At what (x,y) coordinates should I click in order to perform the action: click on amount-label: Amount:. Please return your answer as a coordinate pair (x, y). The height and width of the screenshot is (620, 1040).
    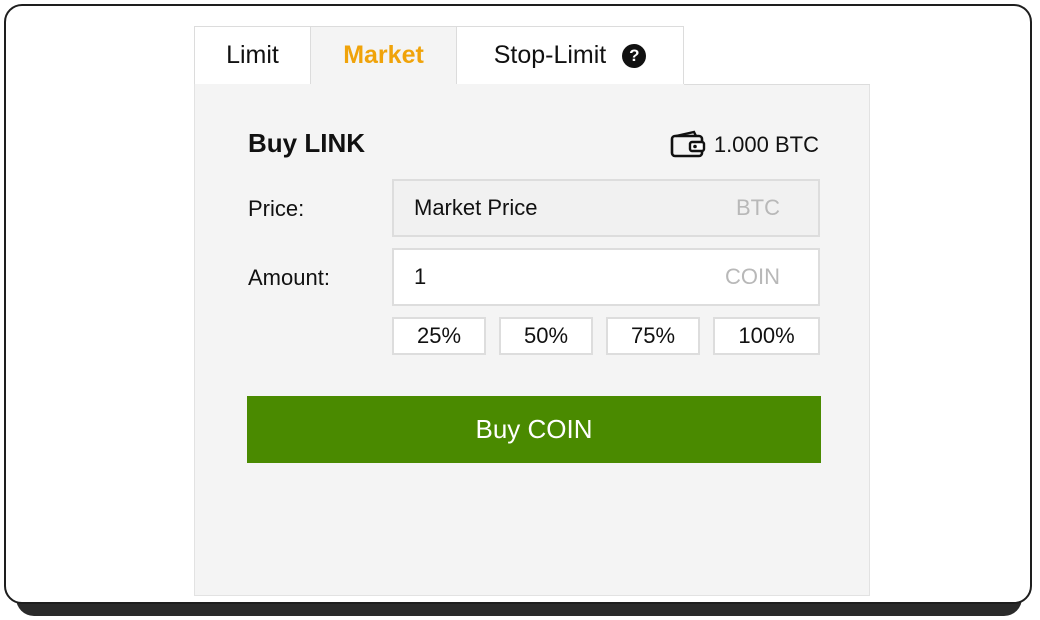
    Looking at the image, I should click on (289, 277).